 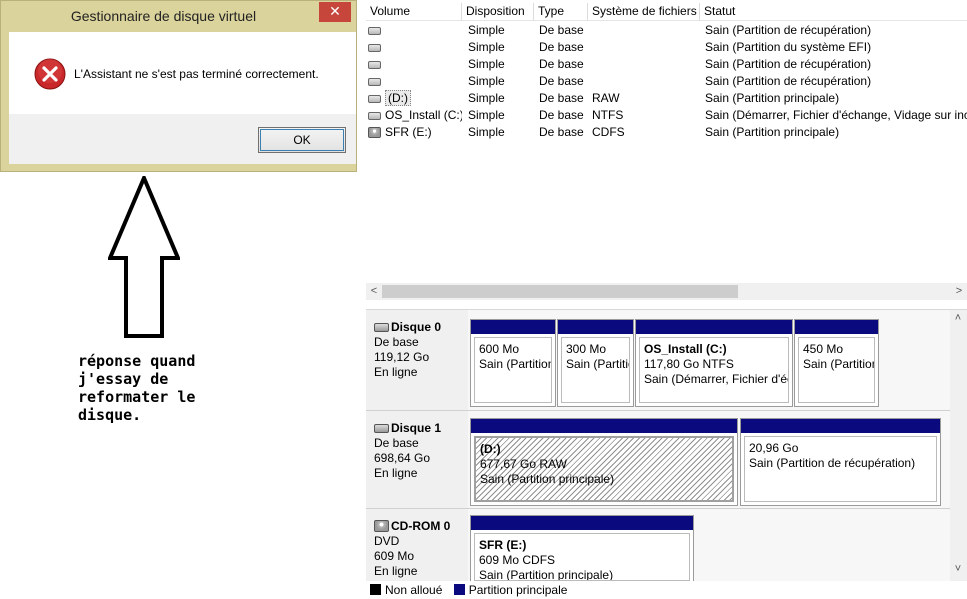 I want to click on partition-disk0-2: 300 Mo Sain (Partition du système EFI), so click(x=595, y=363).